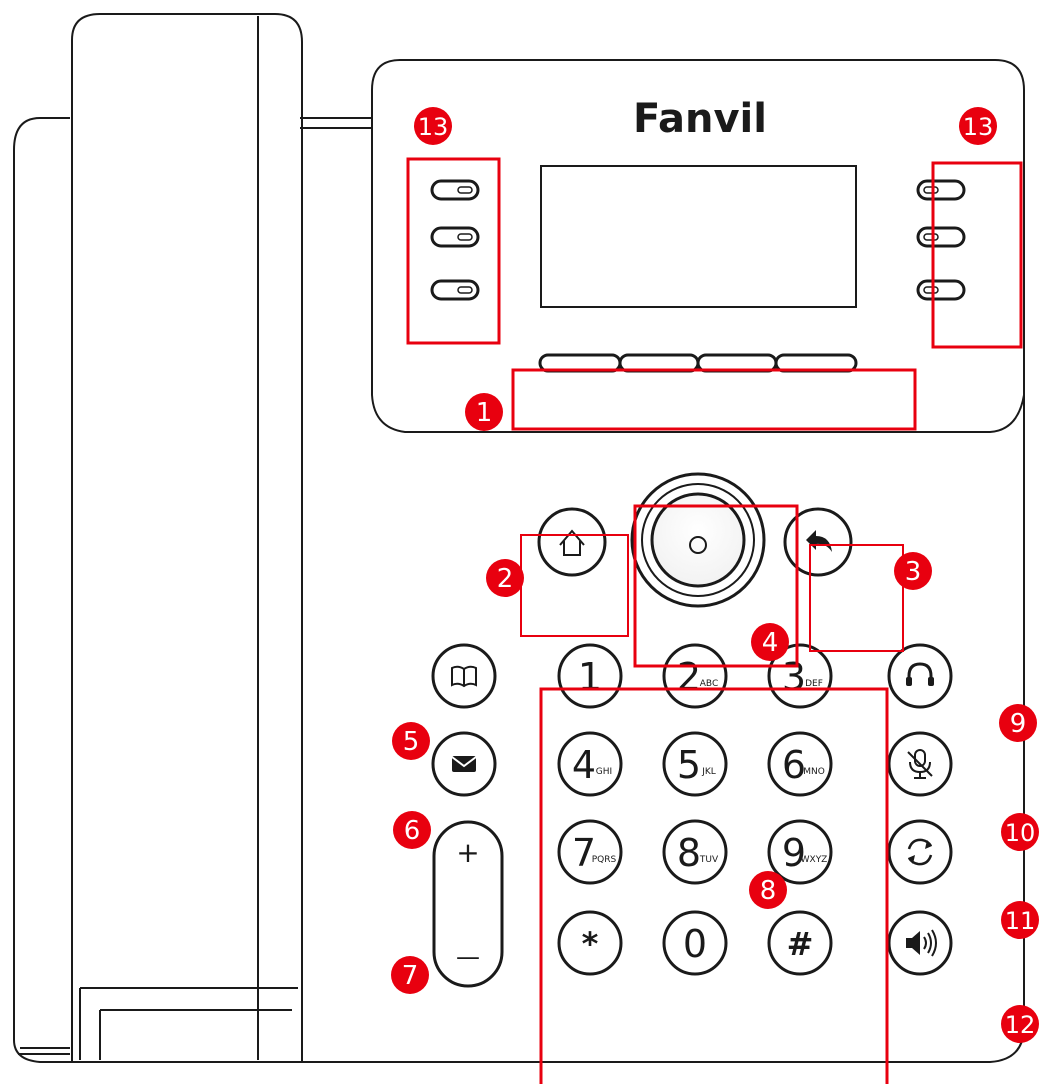 Image resolution: width=1040 pixels, height=1084 pixels. Describe the element at coordinates (818, 542) in the screenshot. I see `back-button` at that location.